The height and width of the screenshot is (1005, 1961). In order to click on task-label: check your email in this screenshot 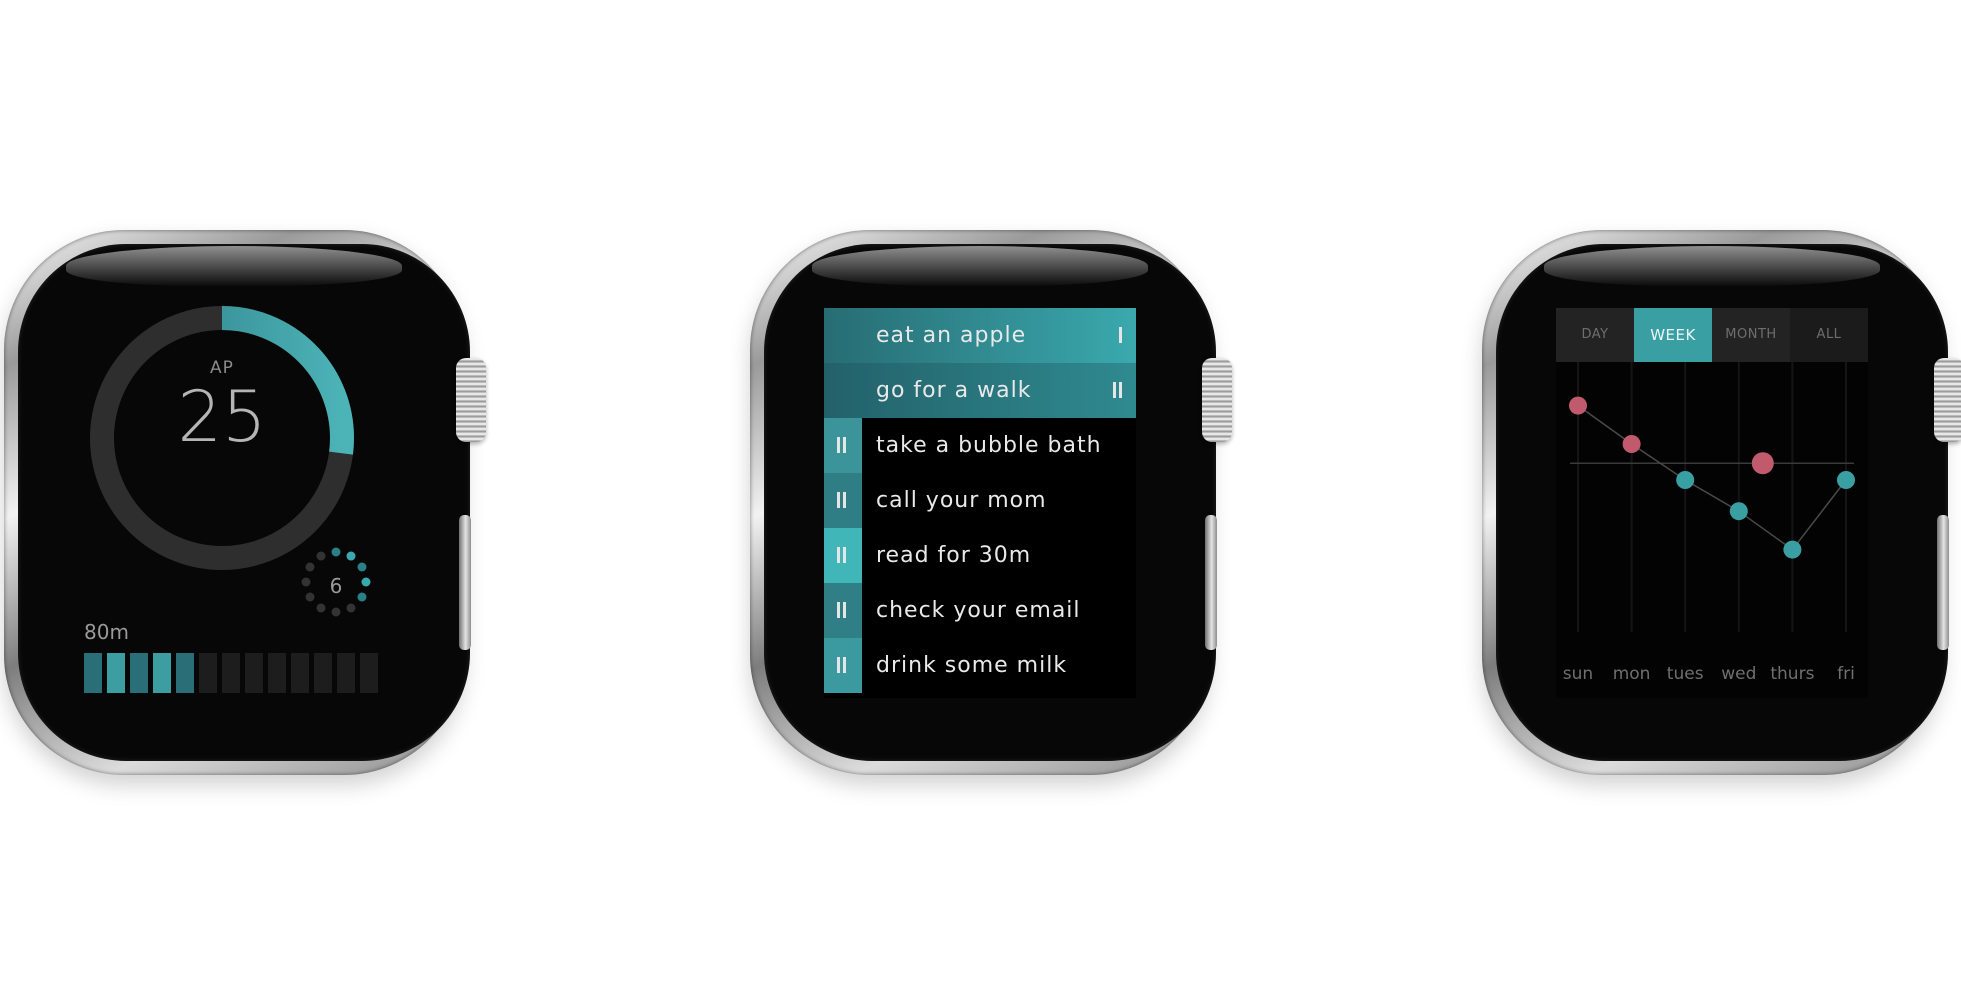, I will do `click(978, 610)`.